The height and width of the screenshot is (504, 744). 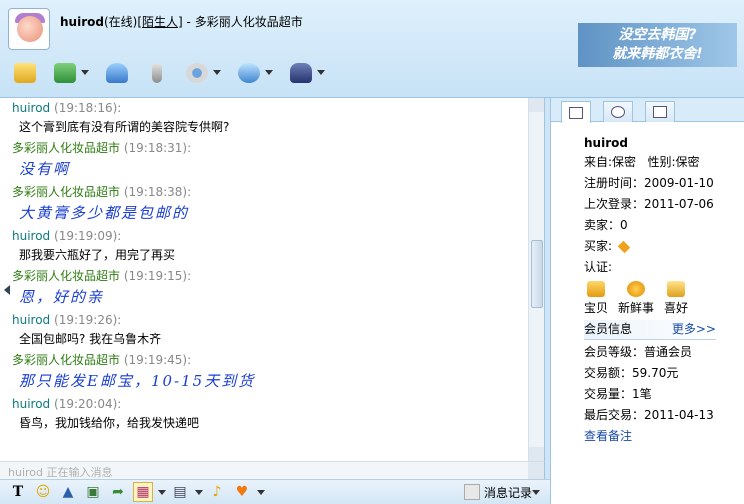 I want to click on font-button: T, so click(x=18, y=492).